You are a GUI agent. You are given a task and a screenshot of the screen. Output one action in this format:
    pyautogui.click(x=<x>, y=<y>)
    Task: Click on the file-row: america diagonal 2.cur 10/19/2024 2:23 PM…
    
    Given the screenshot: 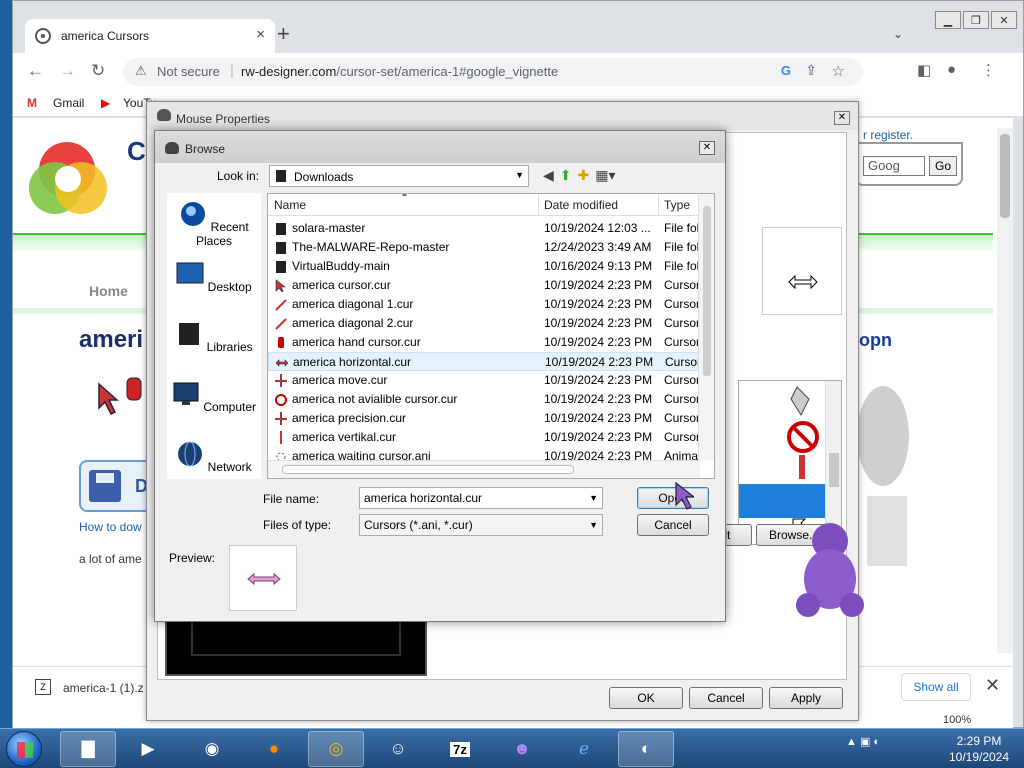 What is the action you would take?
    pyautogui.click(x=484, y=323)
    